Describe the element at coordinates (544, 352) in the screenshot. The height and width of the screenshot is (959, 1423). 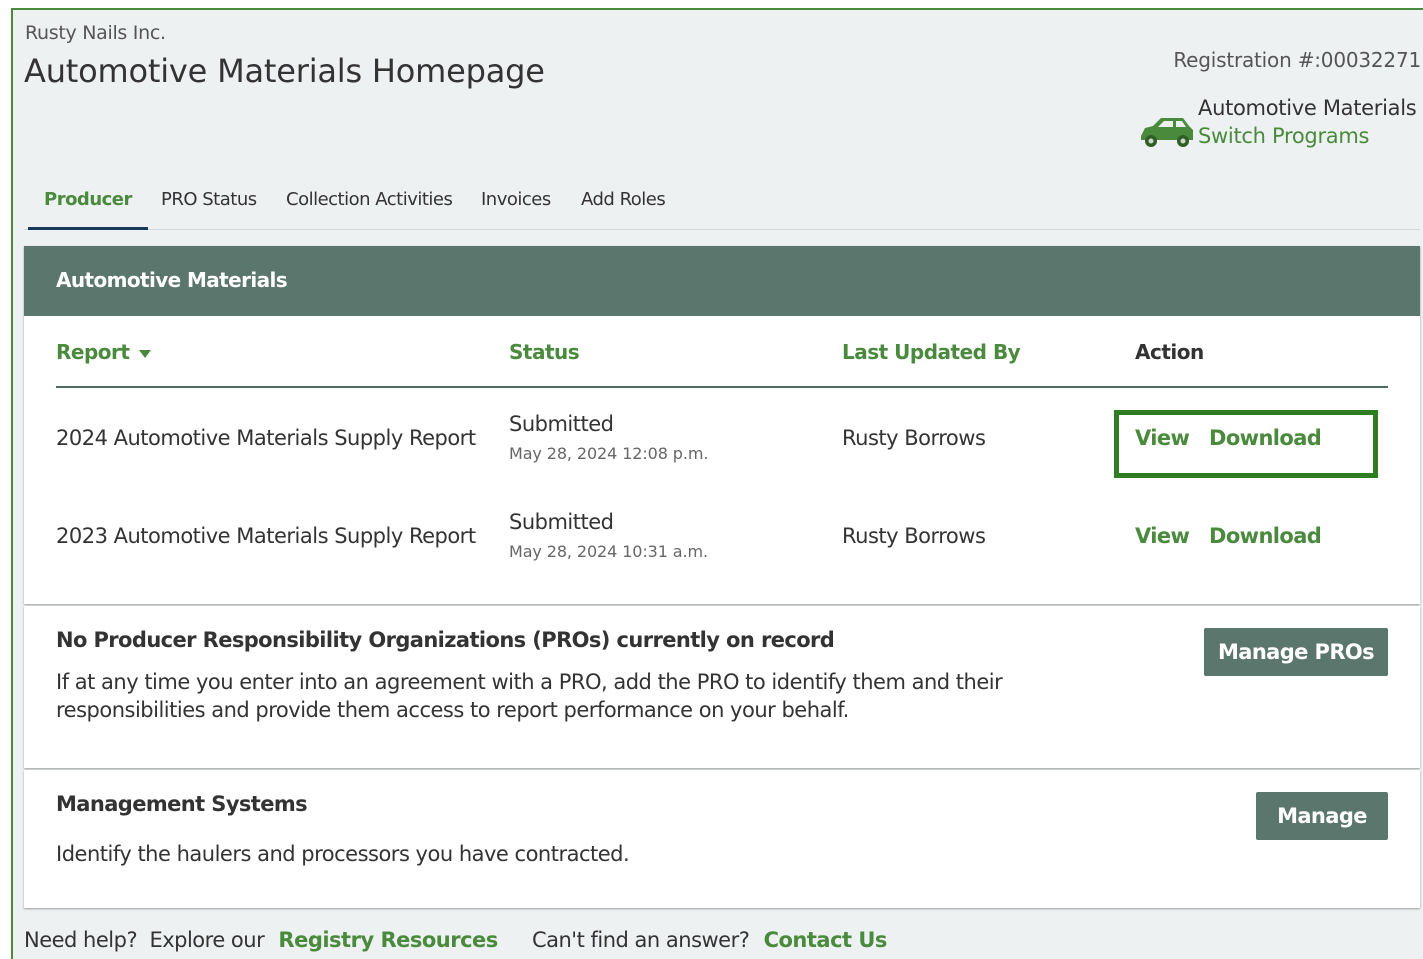
I see `status-column-header: Status` at that location.